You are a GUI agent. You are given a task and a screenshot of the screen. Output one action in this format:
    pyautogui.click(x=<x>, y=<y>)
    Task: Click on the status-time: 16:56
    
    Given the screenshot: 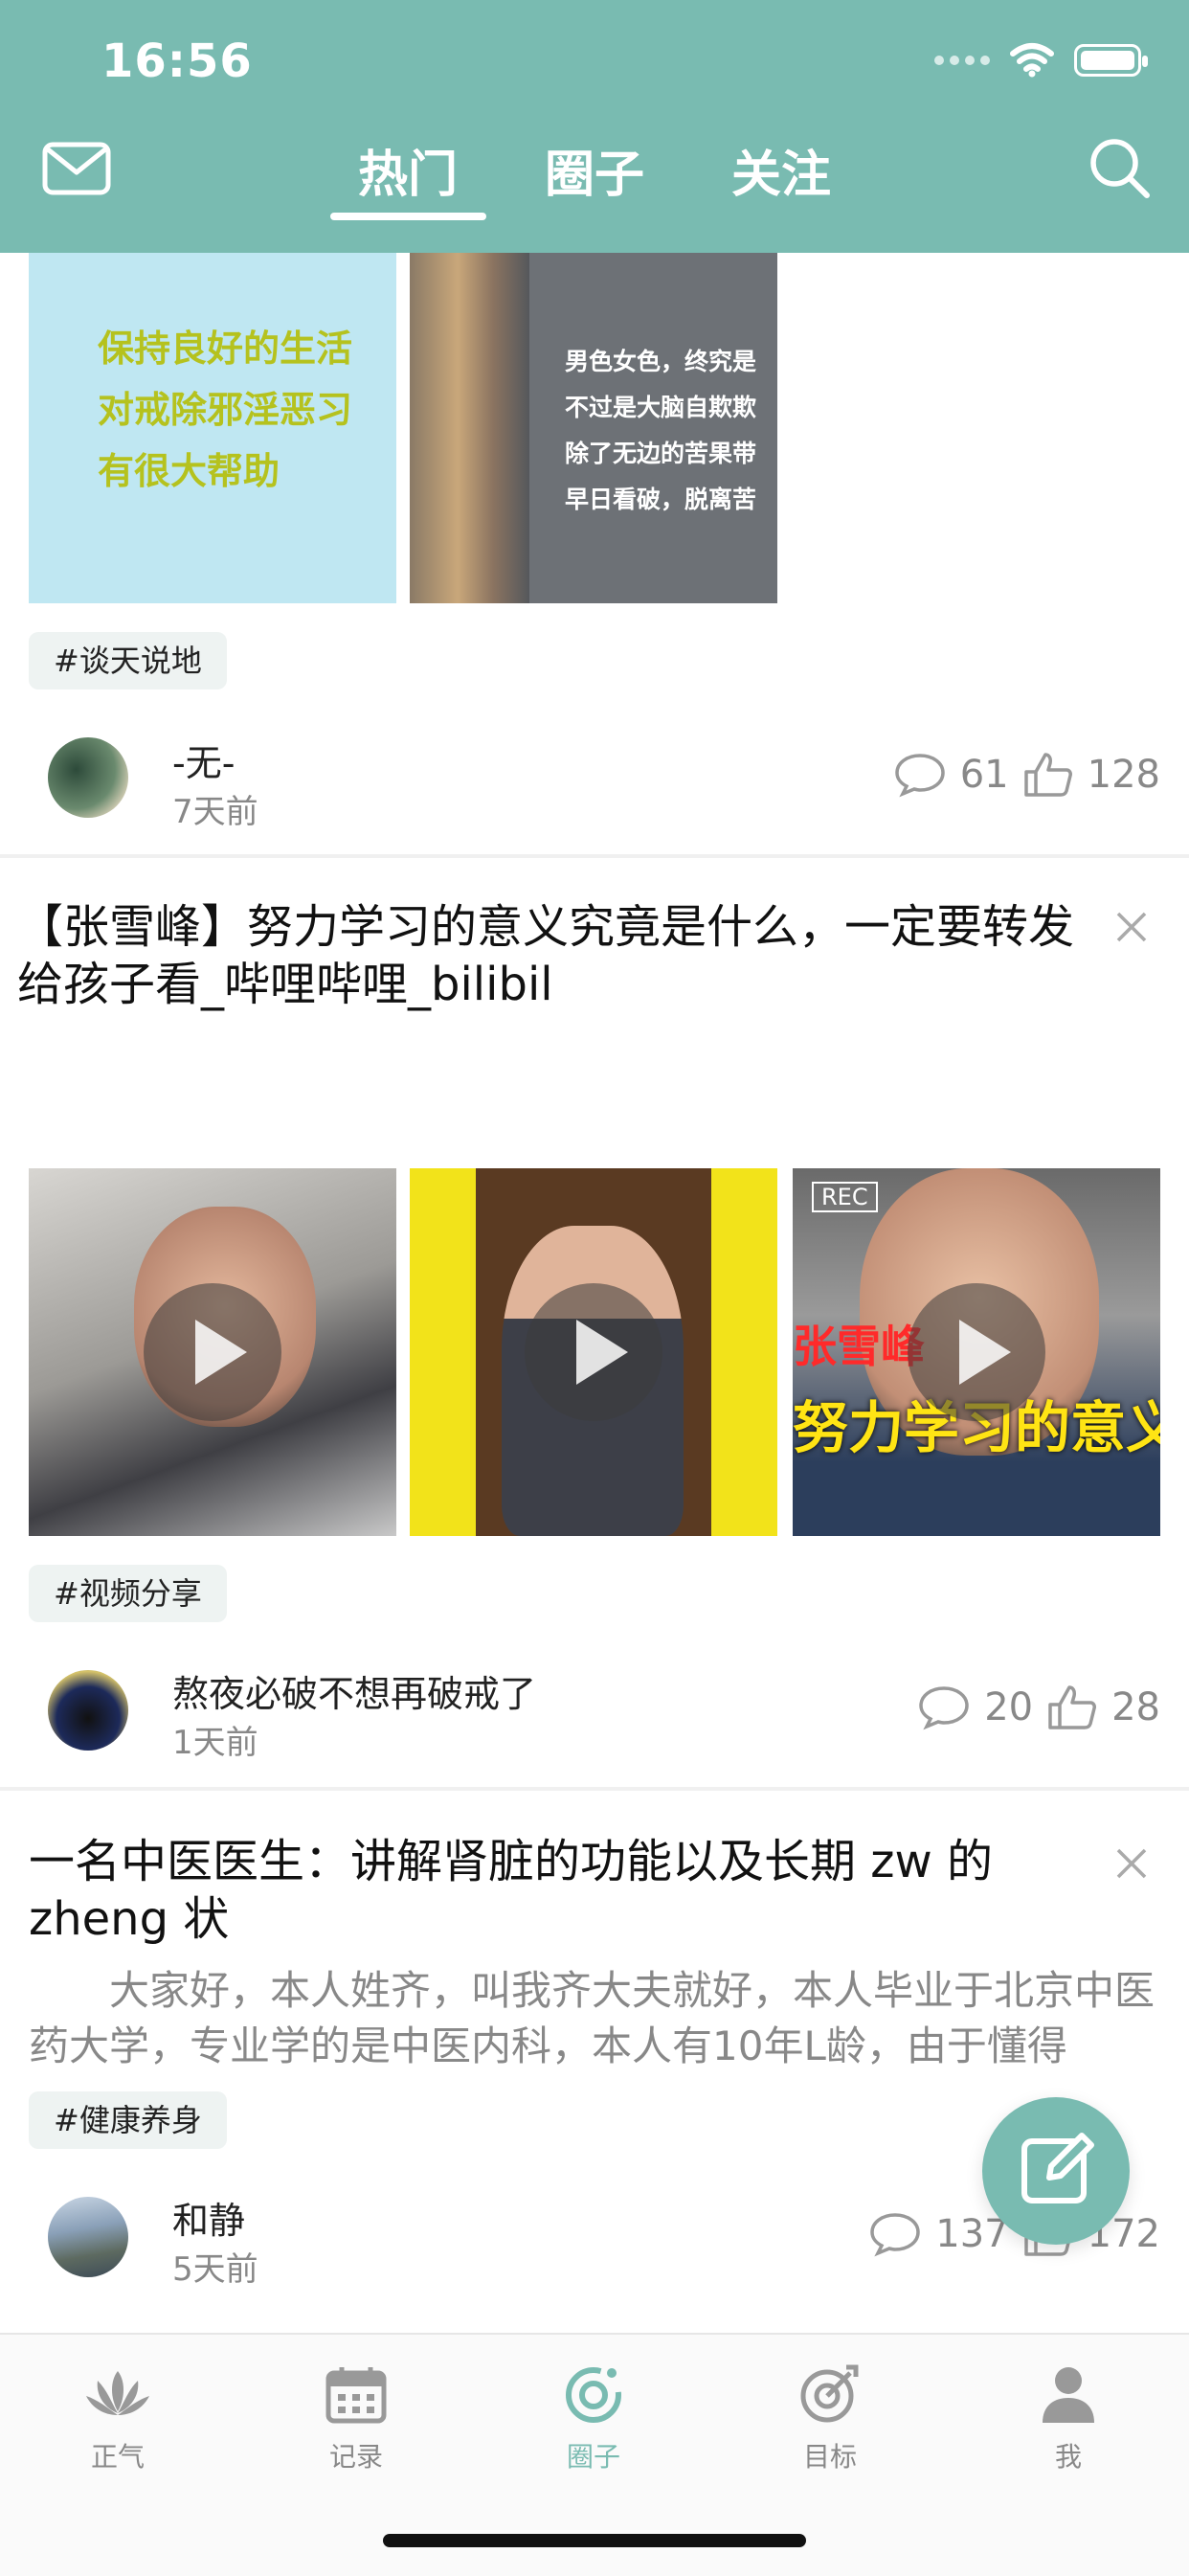 What is the action you would take?
    pyautogui.click(x=177, y=61)
    